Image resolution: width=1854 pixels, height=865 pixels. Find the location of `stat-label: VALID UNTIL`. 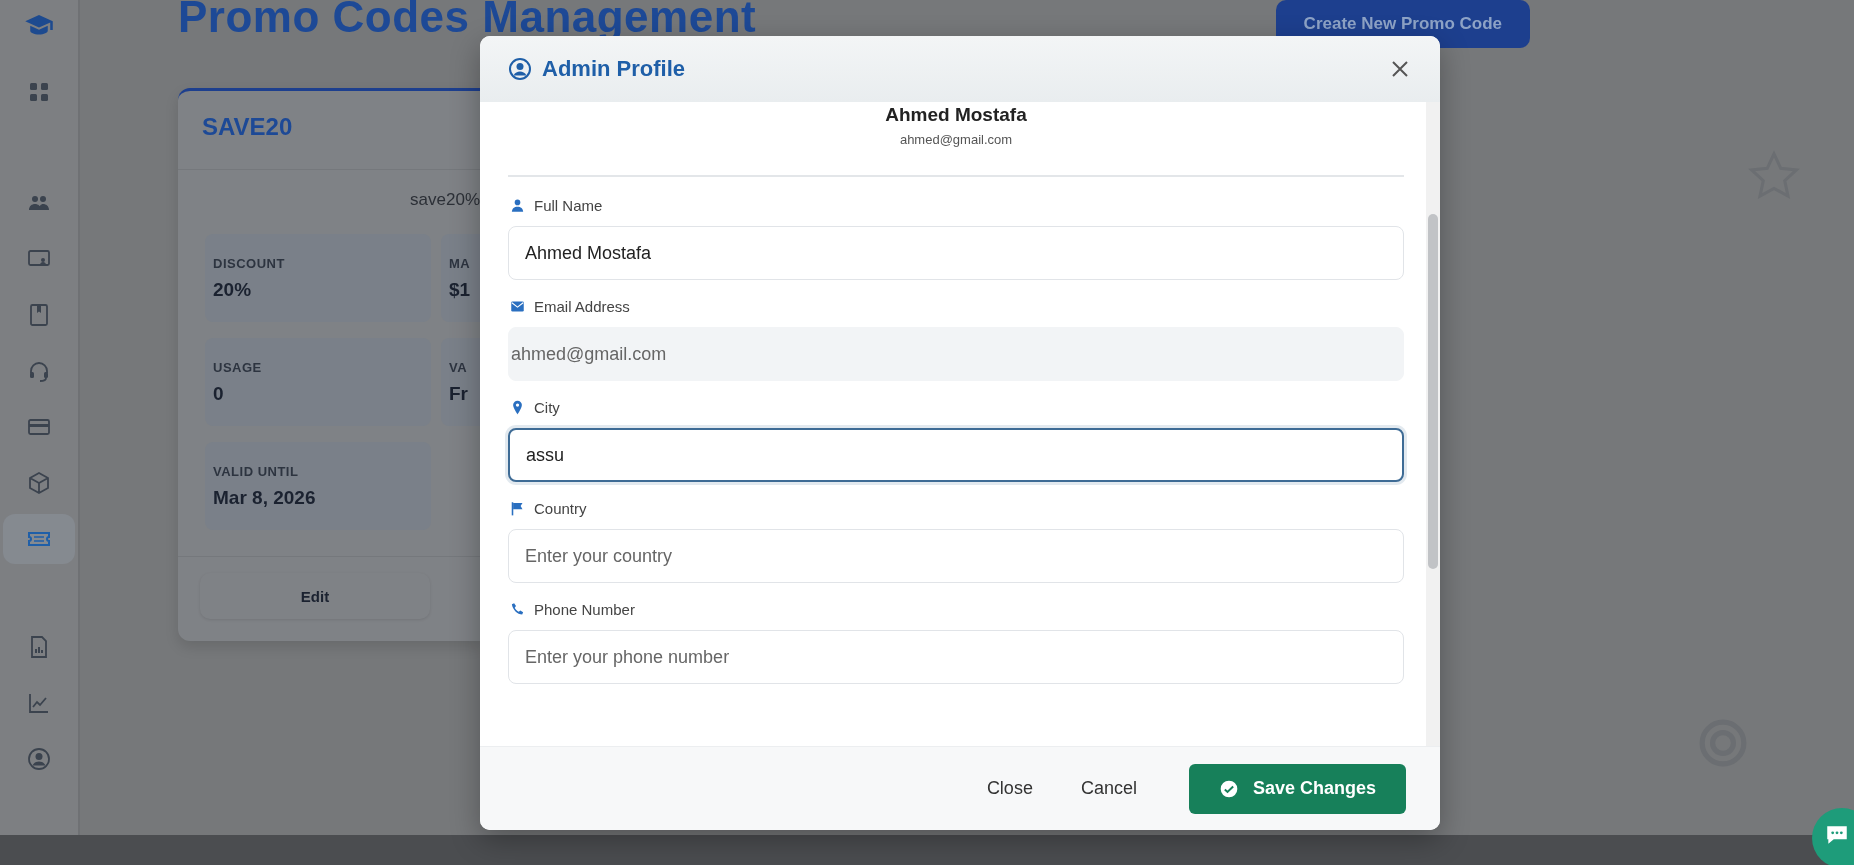

stat-label: VALID UNTIL is located at coordinates (256, 471).